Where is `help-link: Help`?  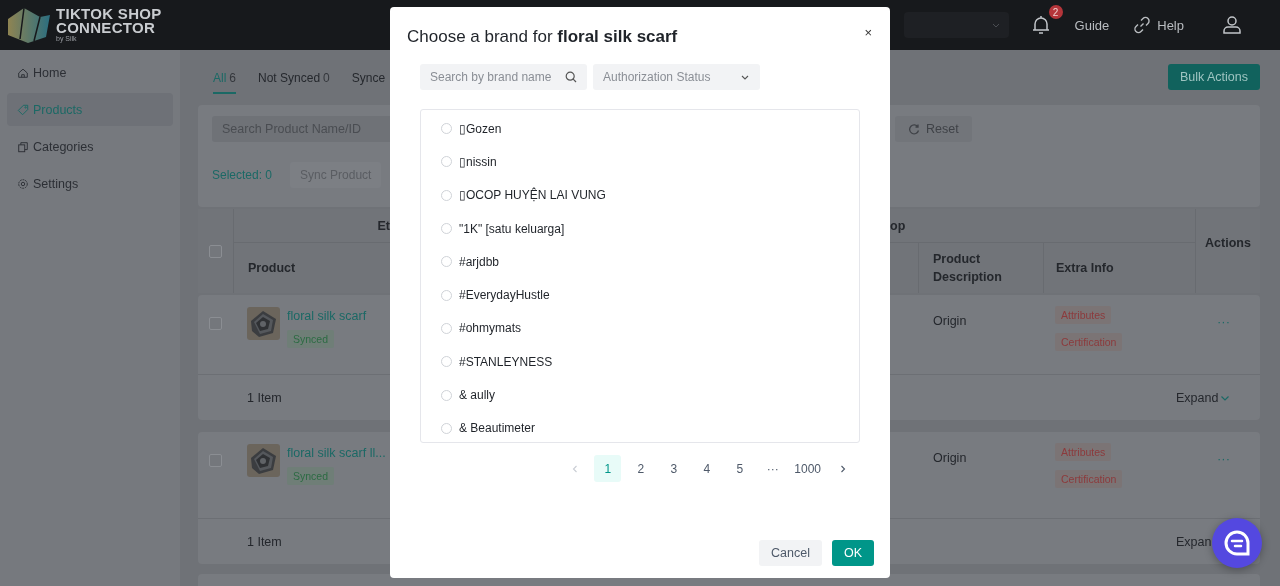 help-link: Help is located at coordinates (1158, 25).